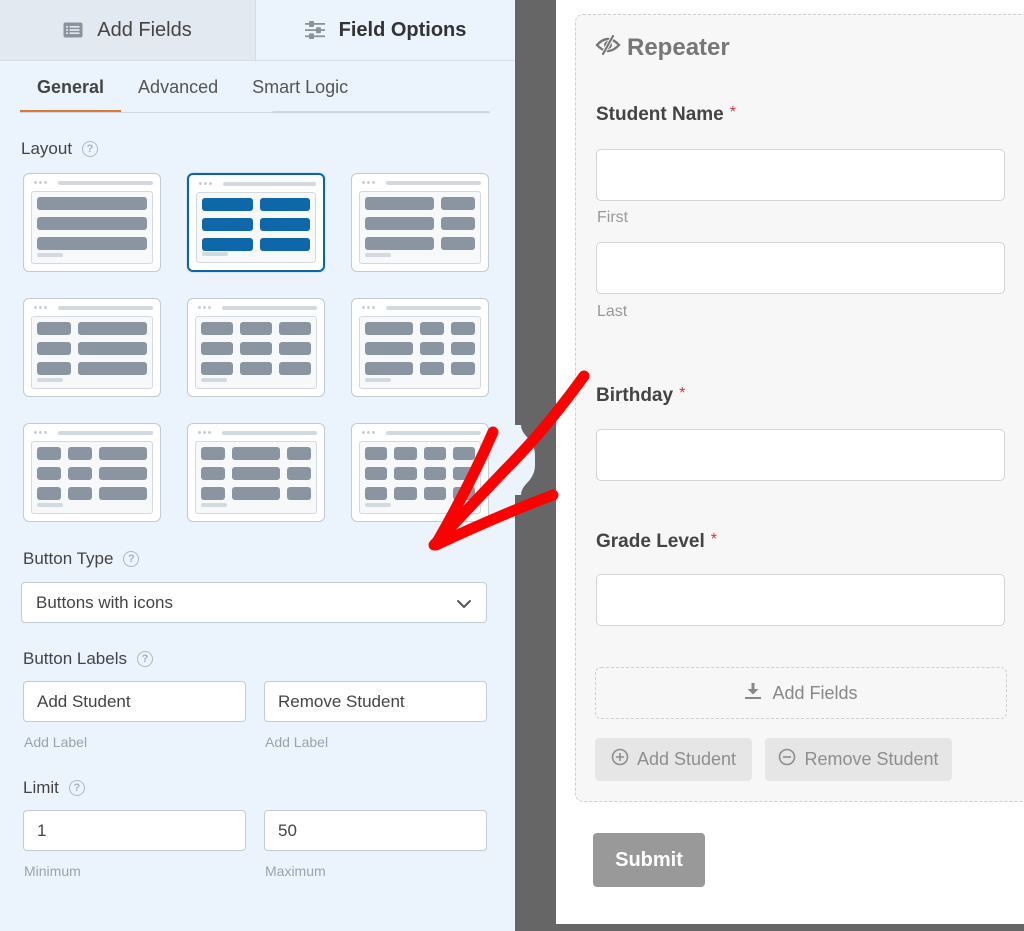  What do you see at coordinates (92, 347) in the screenshot?
I see `layout-option-one-third-two-thirds` at bounding box center [92, 347].